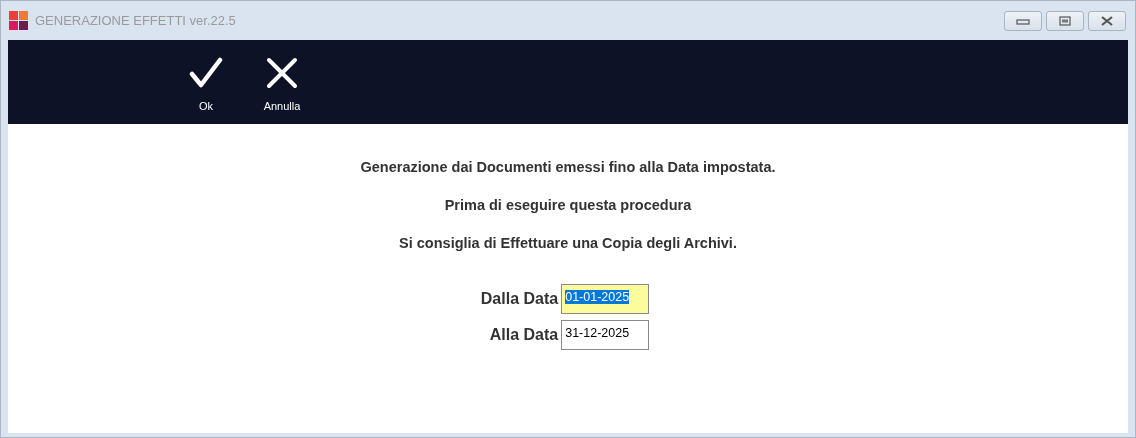 The height and width of the screenshot is (438, 1136). I want to click on checkmark-icon, so click(206, 73).